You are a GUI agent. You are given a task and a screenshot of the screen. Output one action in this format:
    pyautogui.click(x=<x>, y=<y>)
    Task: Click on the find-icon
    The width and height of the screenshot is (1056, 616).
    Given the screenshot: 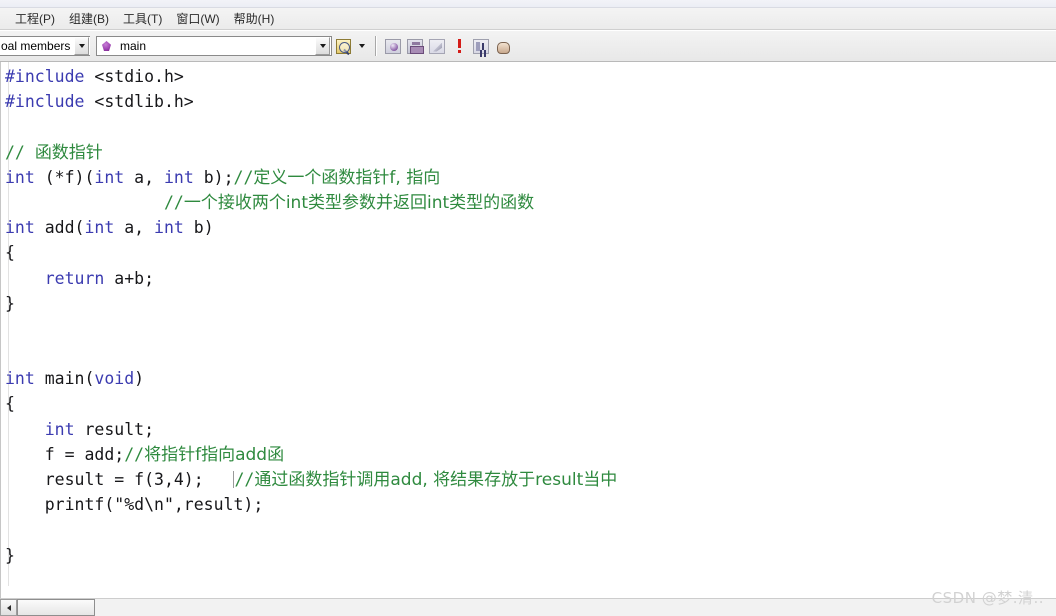 What is the action you would take?
    pyautogui.click(x=343, y=46)
    